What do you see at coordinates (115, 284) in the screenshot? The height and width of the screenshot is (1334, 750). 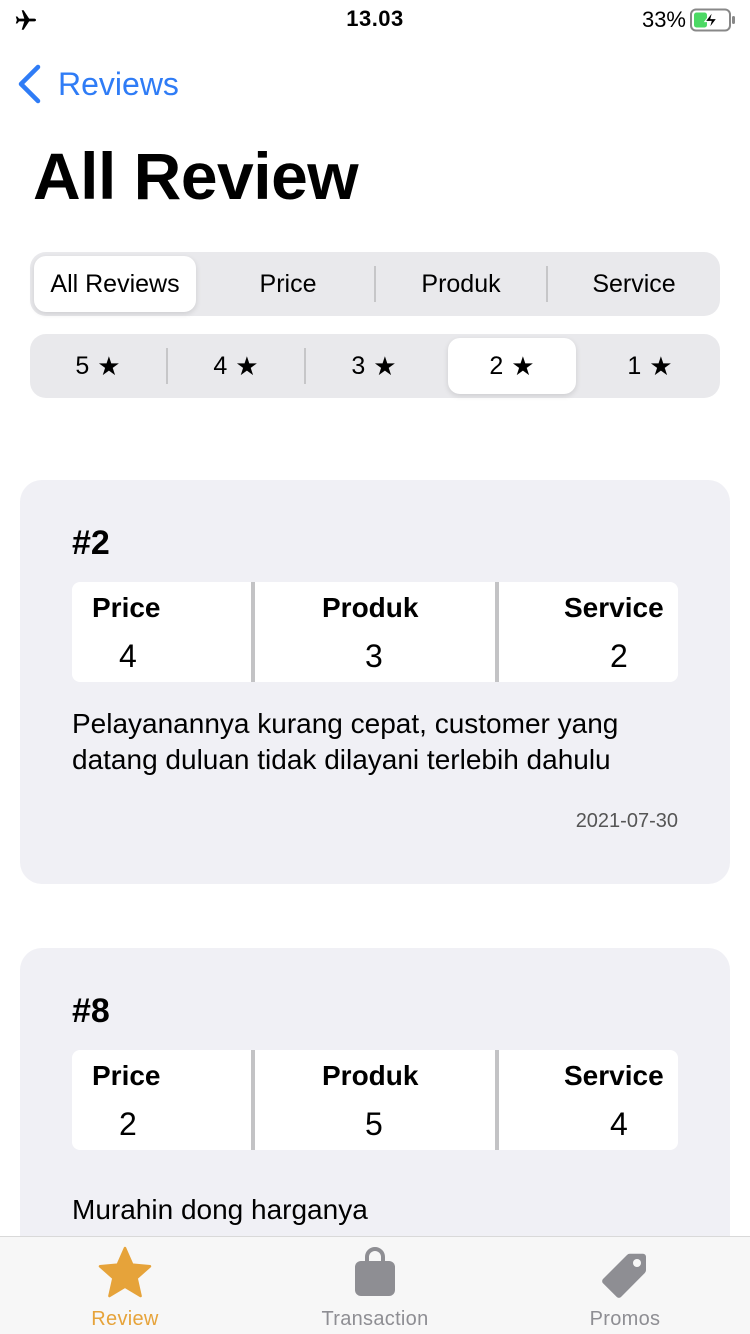 I see `tab-all-reviews: All Reviews` at bounding box center [115, 284].